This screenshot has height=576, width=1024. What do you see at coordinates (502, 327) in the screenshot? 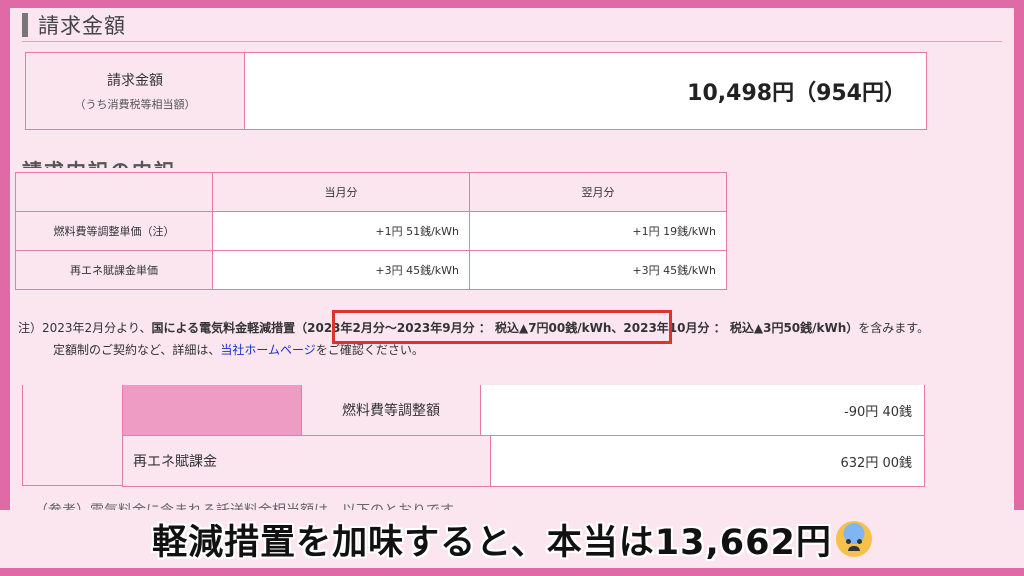
I see `red-highlight-box` at bounding box center [502, 327].